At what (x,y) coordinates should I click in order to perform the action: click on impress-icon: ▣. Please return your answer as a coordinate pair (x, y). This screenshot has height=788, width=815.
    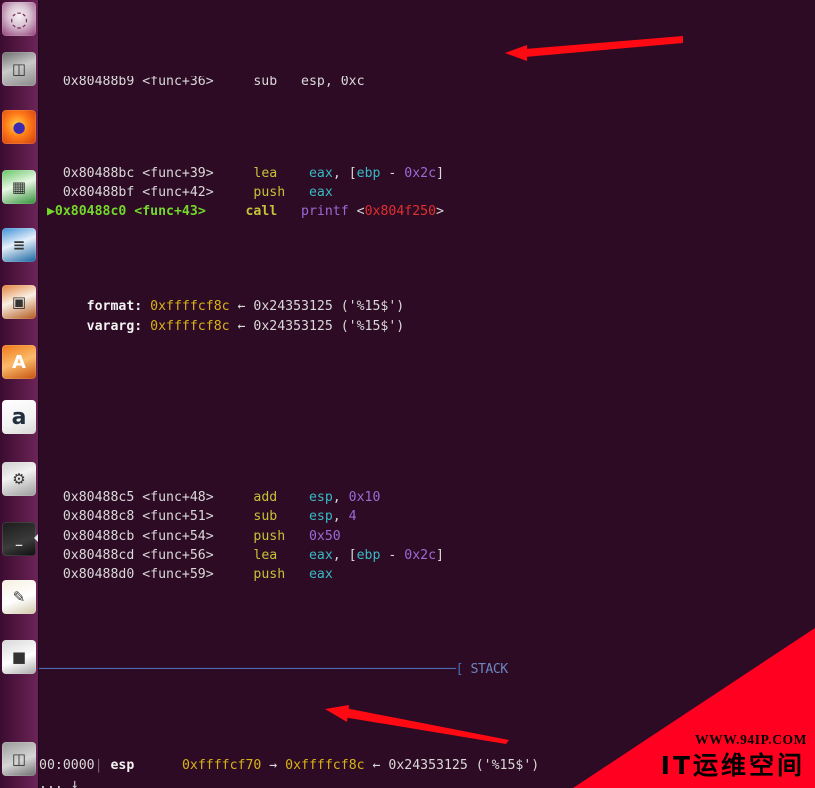
    Looking at the image, I should click on (19, 302).